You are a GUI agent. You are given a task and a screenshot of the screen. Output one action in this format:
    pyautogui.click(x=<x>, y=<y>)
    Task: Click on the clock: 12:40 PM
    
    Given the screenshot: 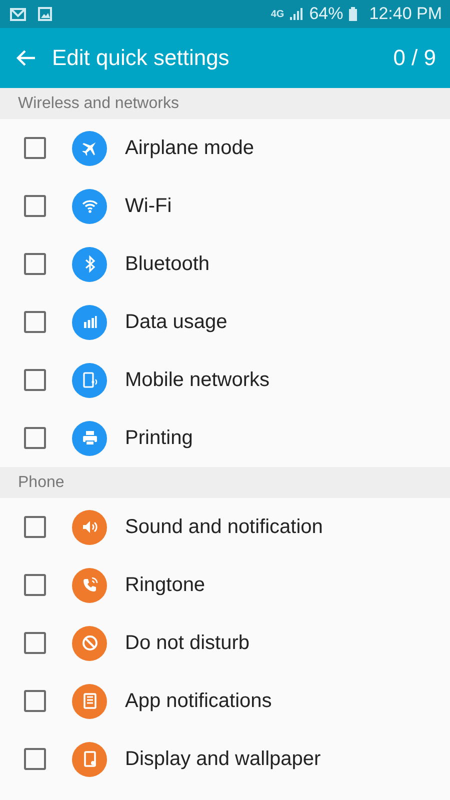 What is the action you would take?
    pyautogui.click(x=405, y=14)
    